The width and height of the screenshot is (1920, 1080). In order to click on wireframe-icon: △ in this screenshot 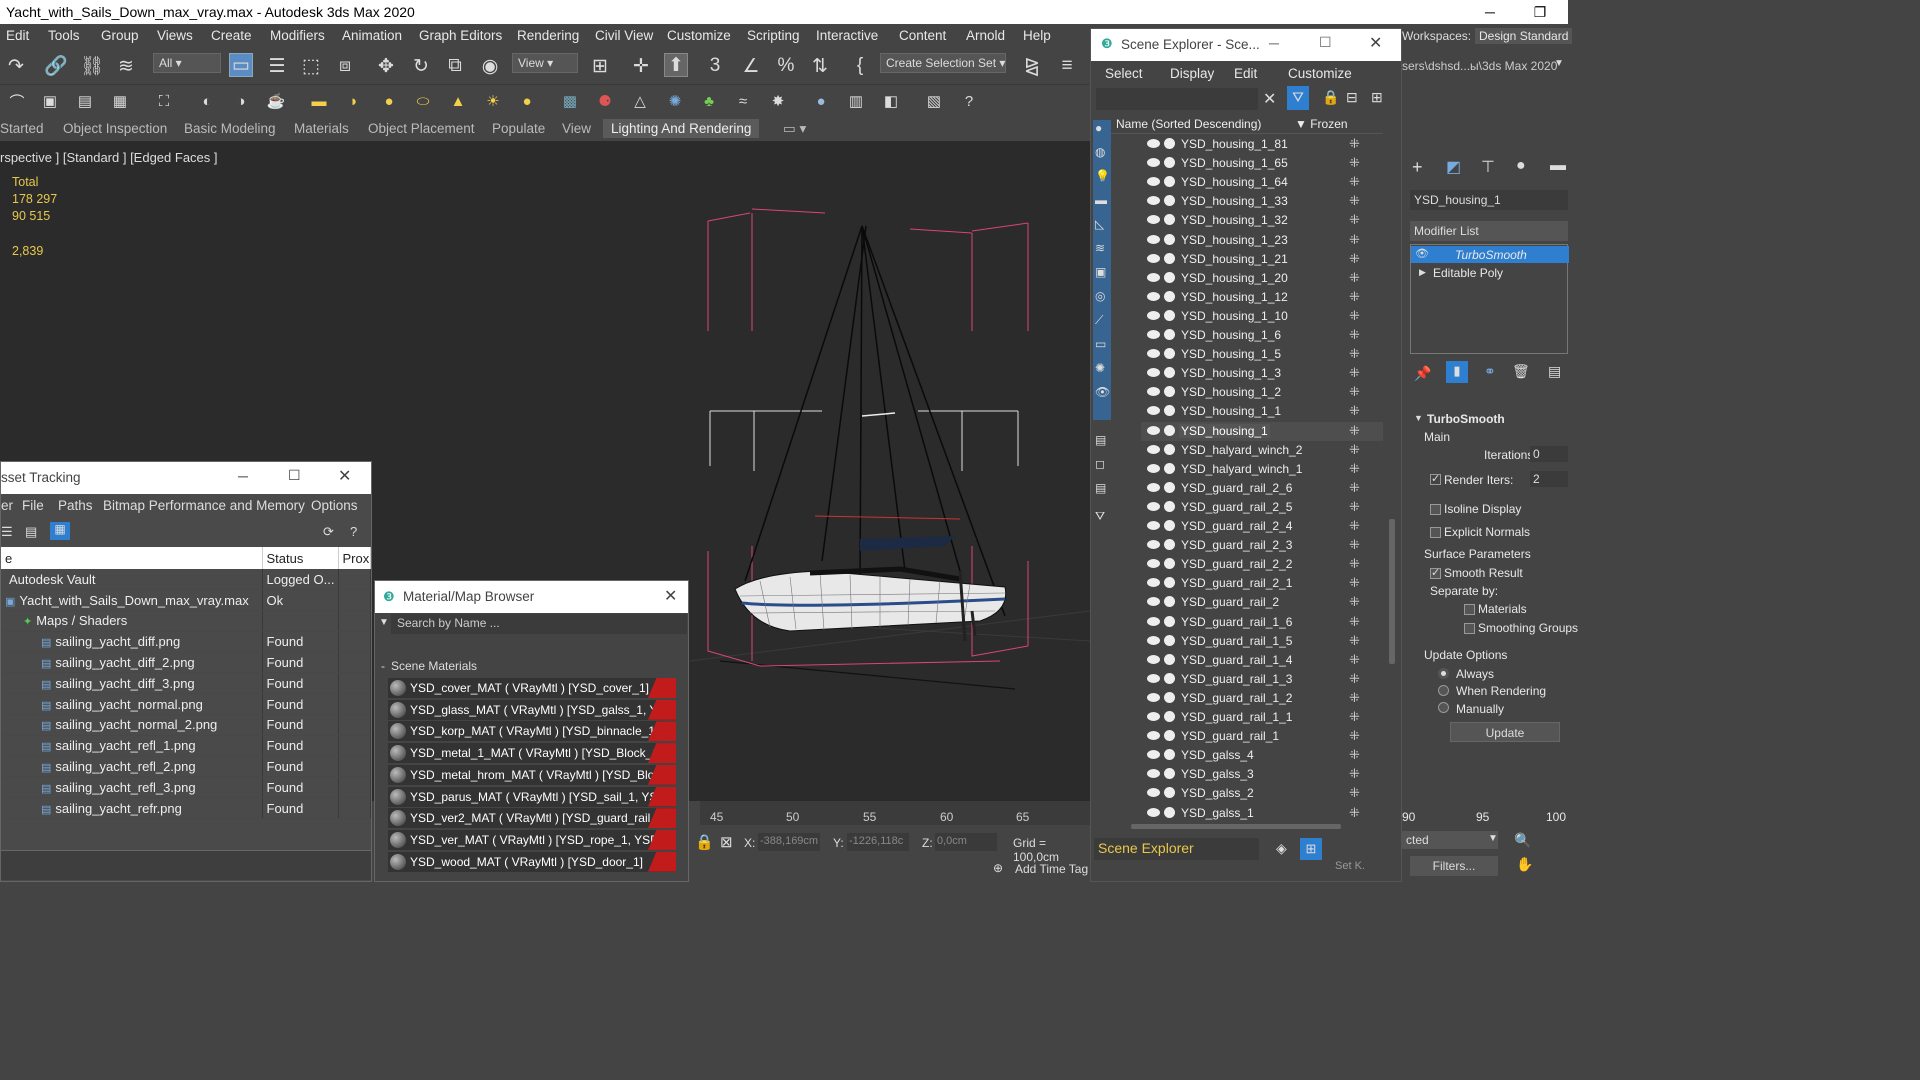, I will do `click(640, 101)`.